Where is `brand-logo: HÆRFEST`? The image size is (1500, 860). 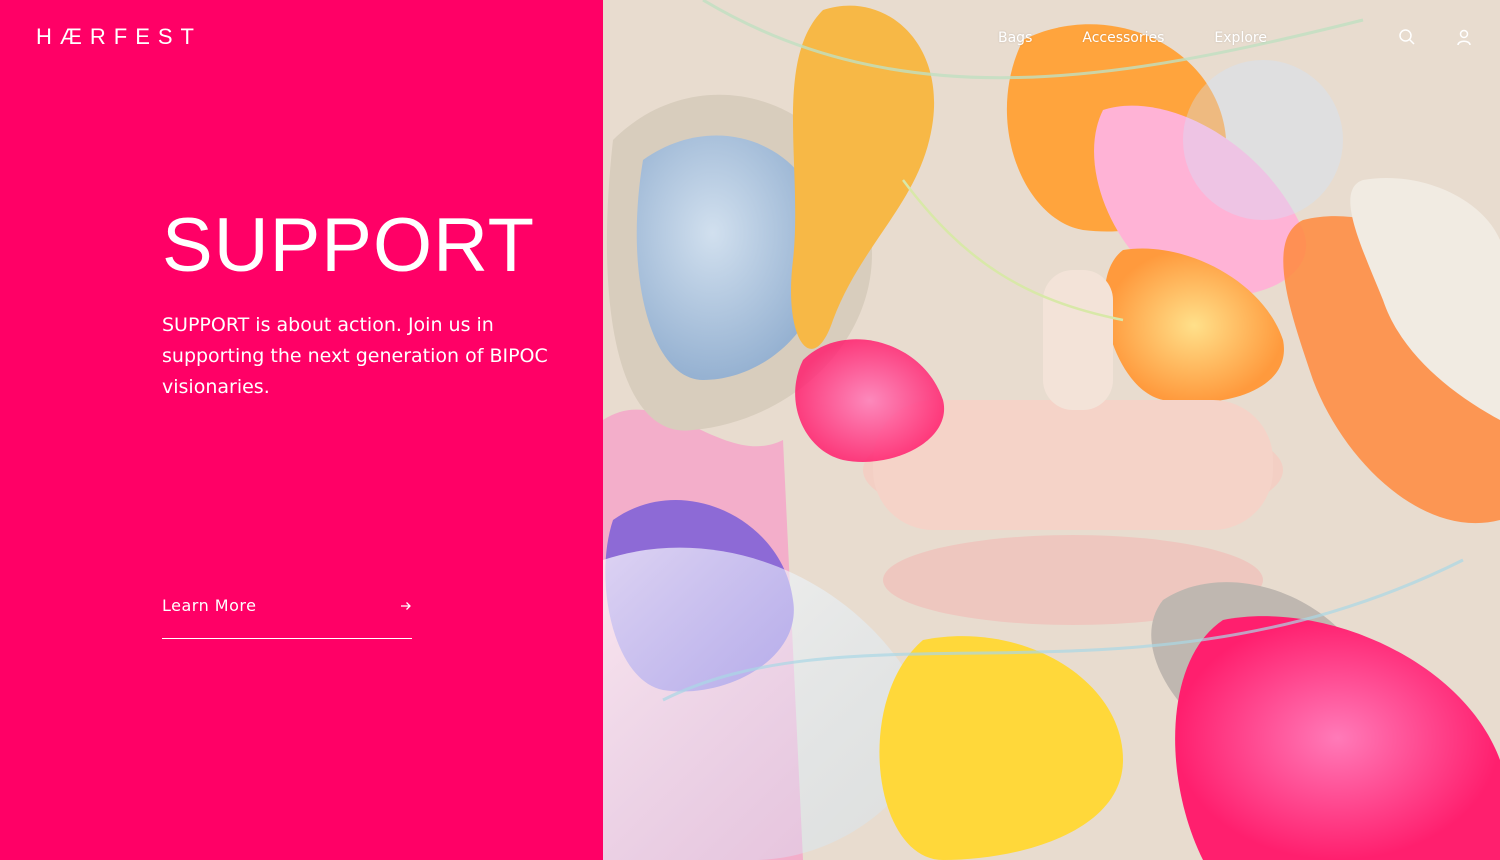
brand-logo: HÆRFEST is located at coordinates (119, 37).